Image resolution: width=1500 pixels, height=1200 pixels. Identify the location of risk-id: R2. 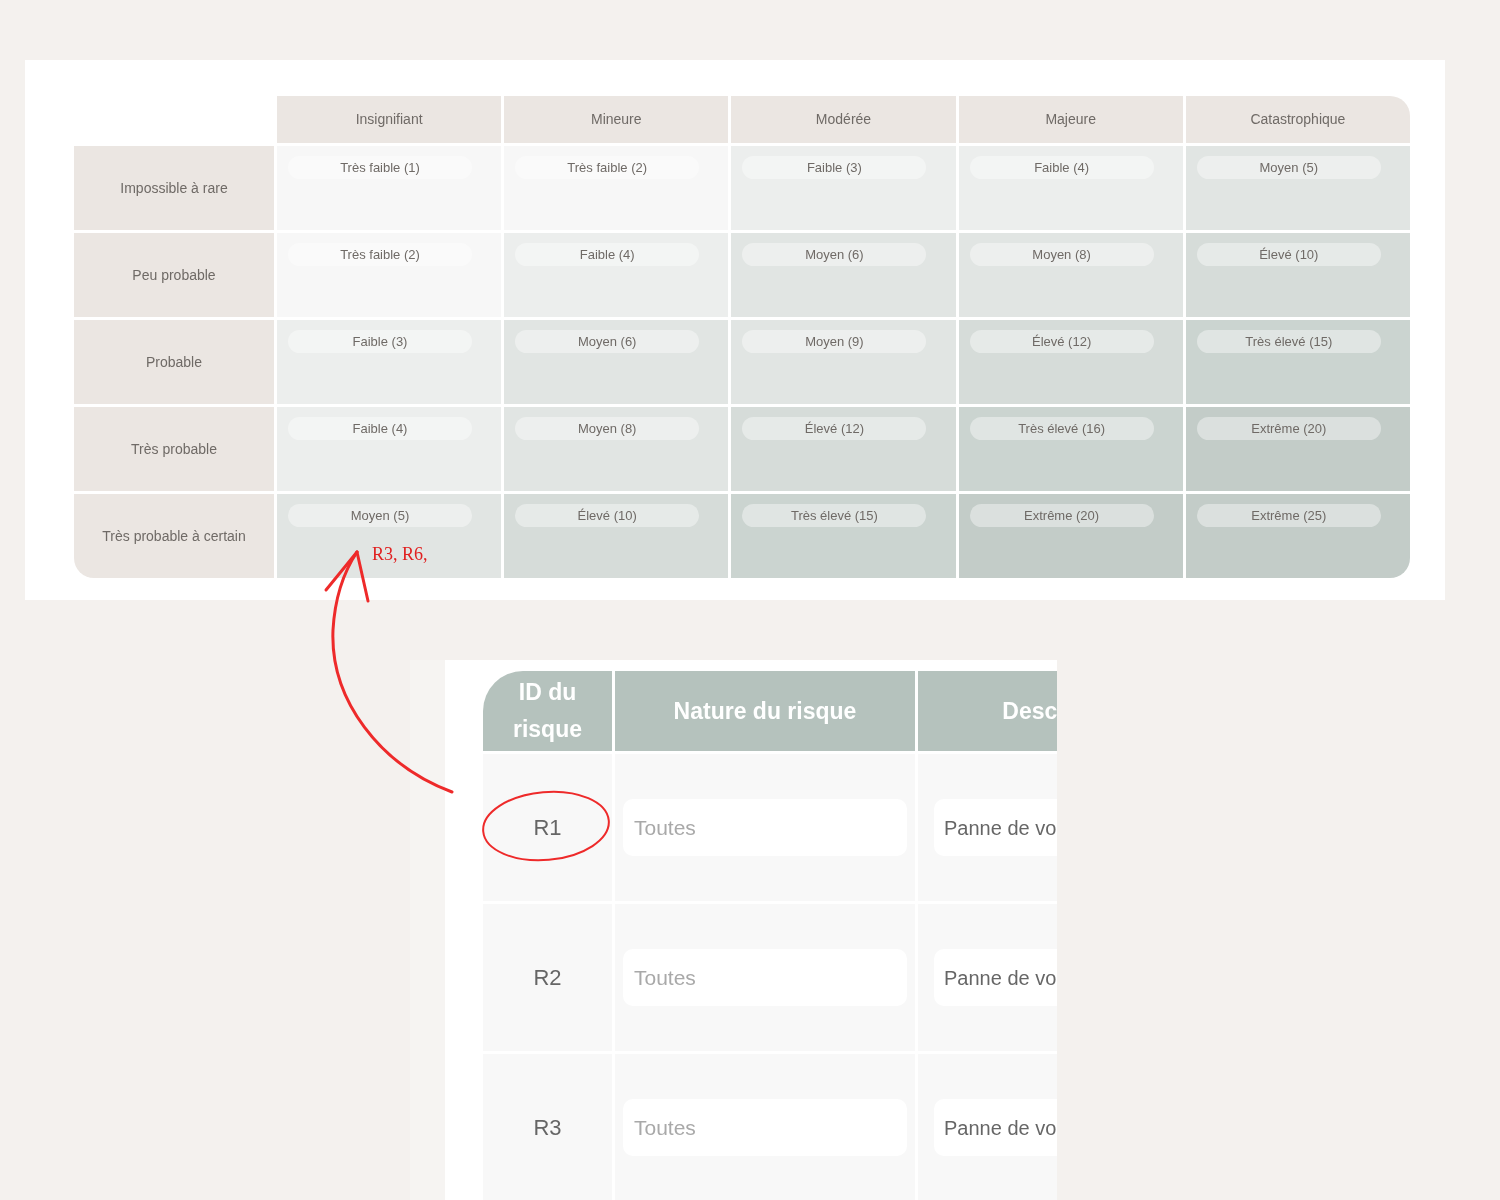
(547, 978).